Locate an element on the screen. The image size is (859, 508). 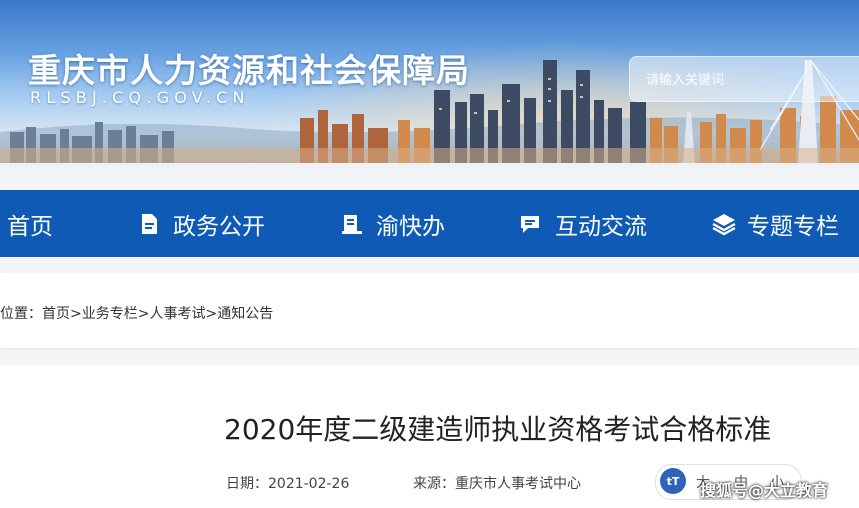
nav-label: 渝快办 is located at coordinates (410, 226).